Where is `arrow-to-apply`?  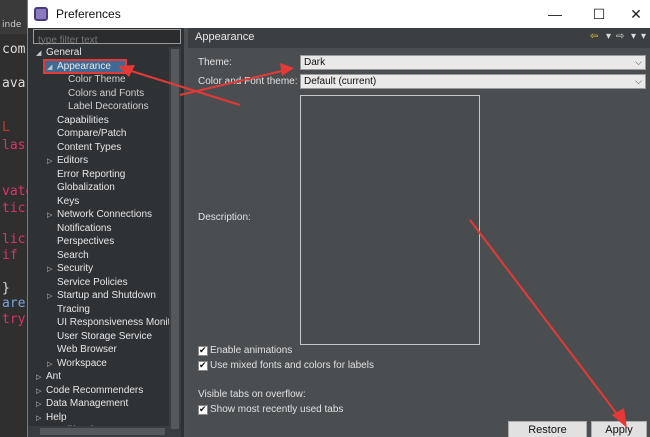 arrow-to-apply is located at coordinates (548, 323).